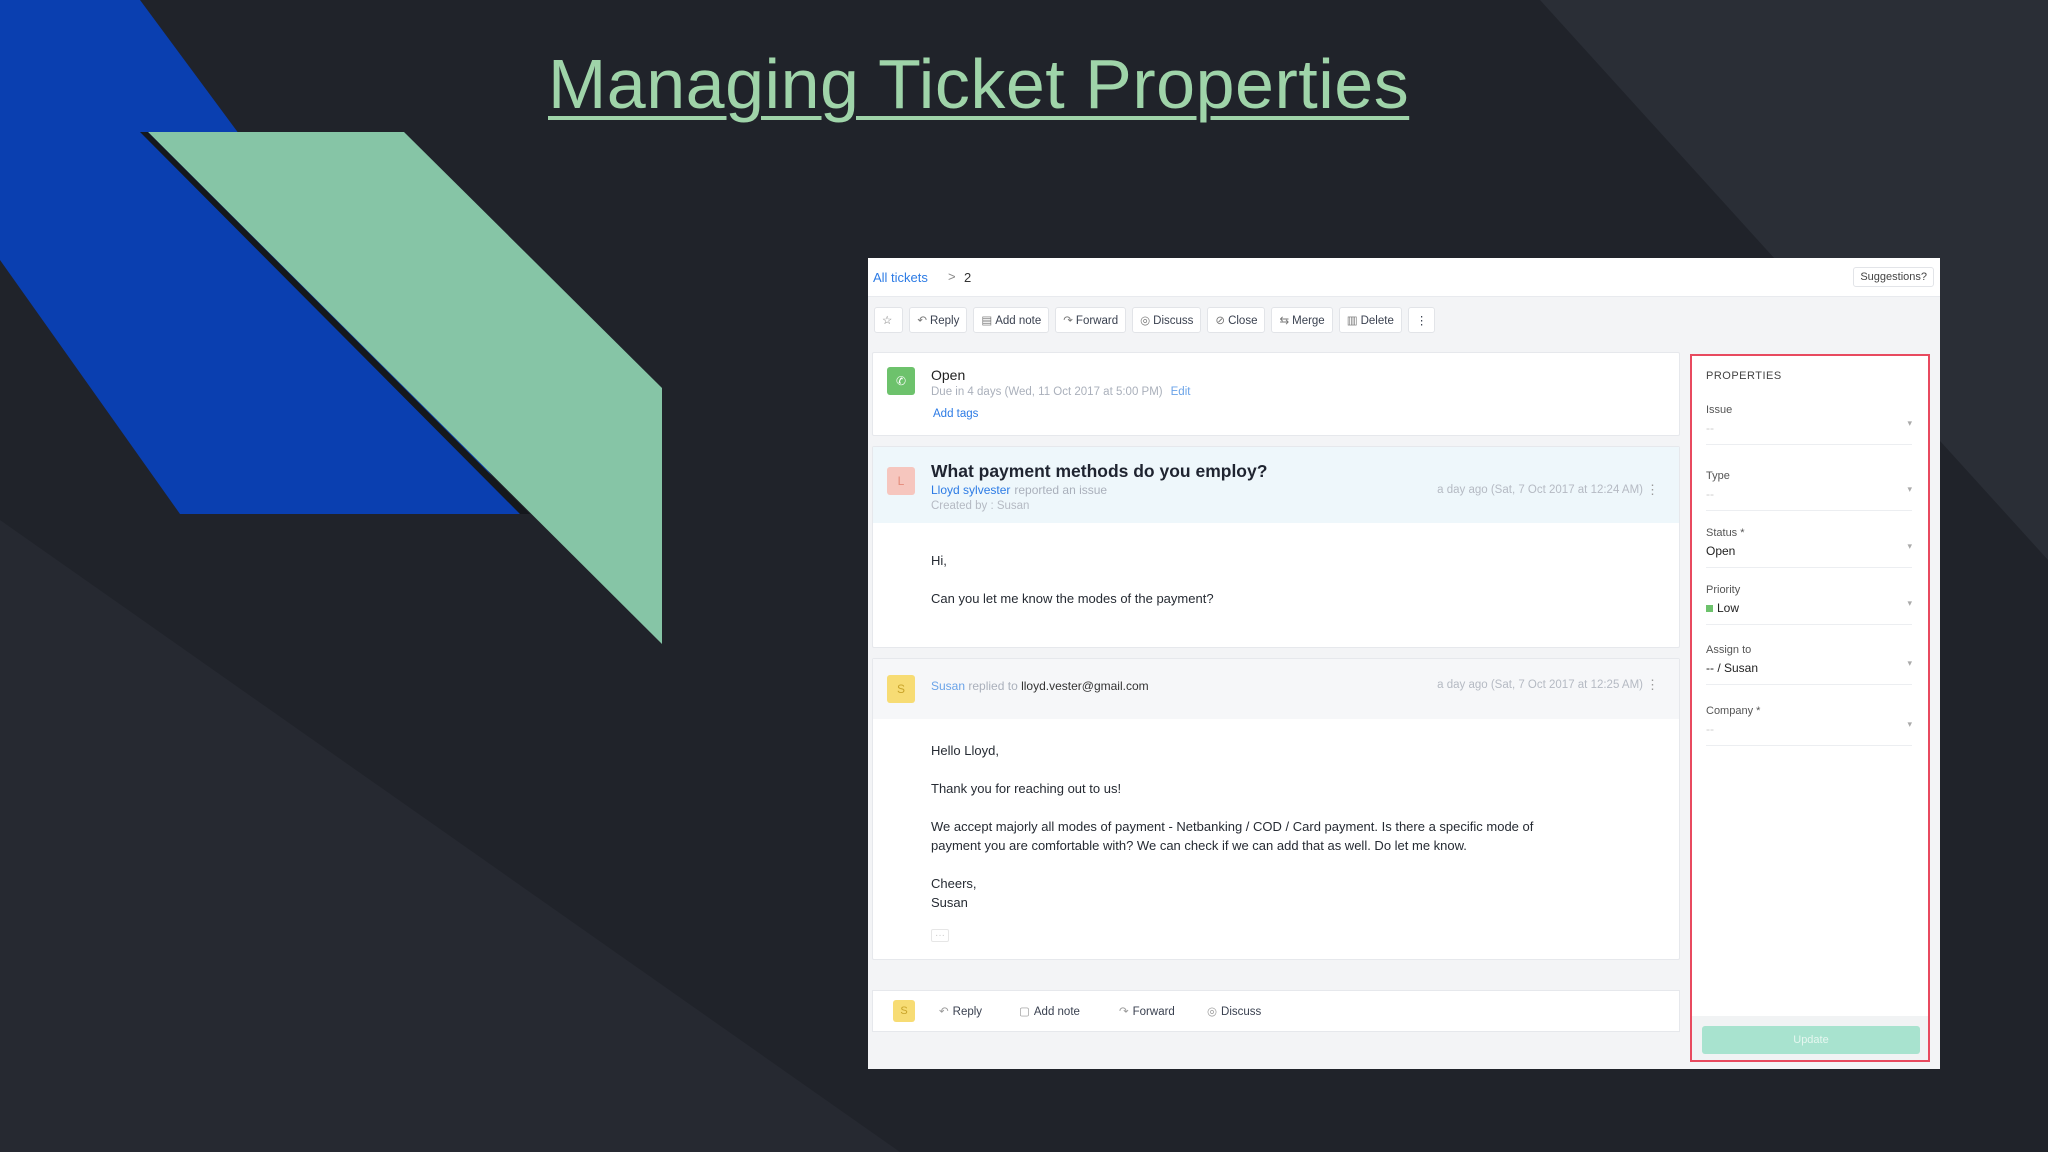  What do you see at coordinates (1011, 320) in the screenshot?
I see `add-note-button: ▤ Add note` at bounding box center [1011, 320].